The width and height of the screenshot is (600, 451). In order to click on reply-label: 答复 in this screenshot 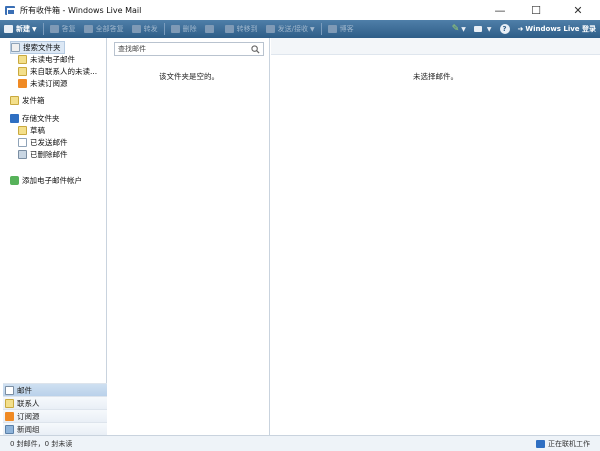, I will do `click(68, 29)`.